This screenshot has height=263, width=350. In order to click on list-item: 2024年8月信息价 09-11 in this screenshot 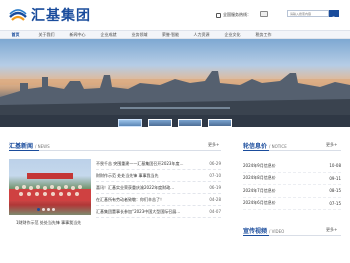, I will do `click(292, 179)`.